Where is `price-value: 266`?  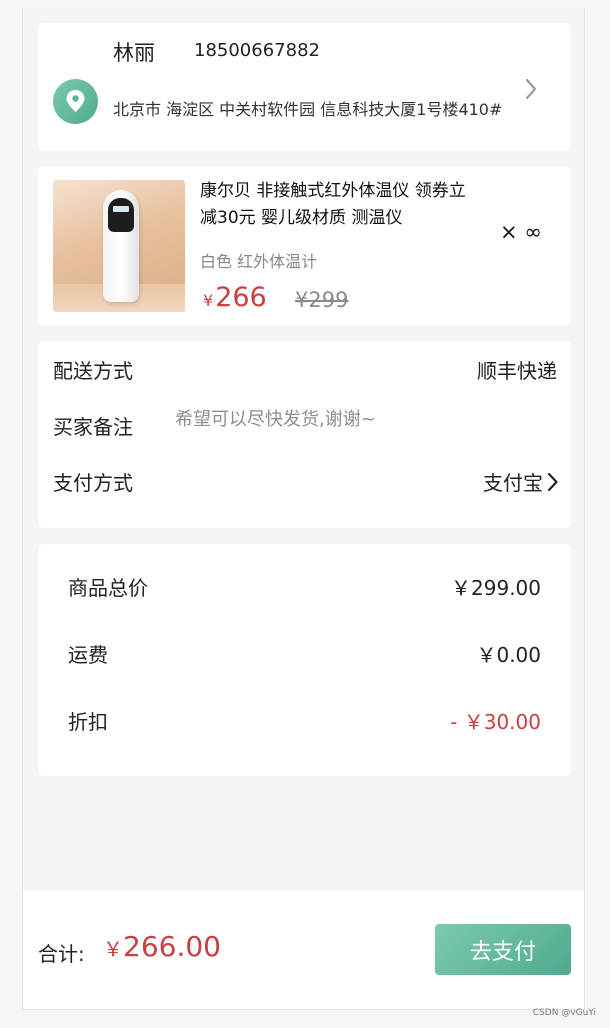 price-value: 266 is located at coordinates (241, 297).